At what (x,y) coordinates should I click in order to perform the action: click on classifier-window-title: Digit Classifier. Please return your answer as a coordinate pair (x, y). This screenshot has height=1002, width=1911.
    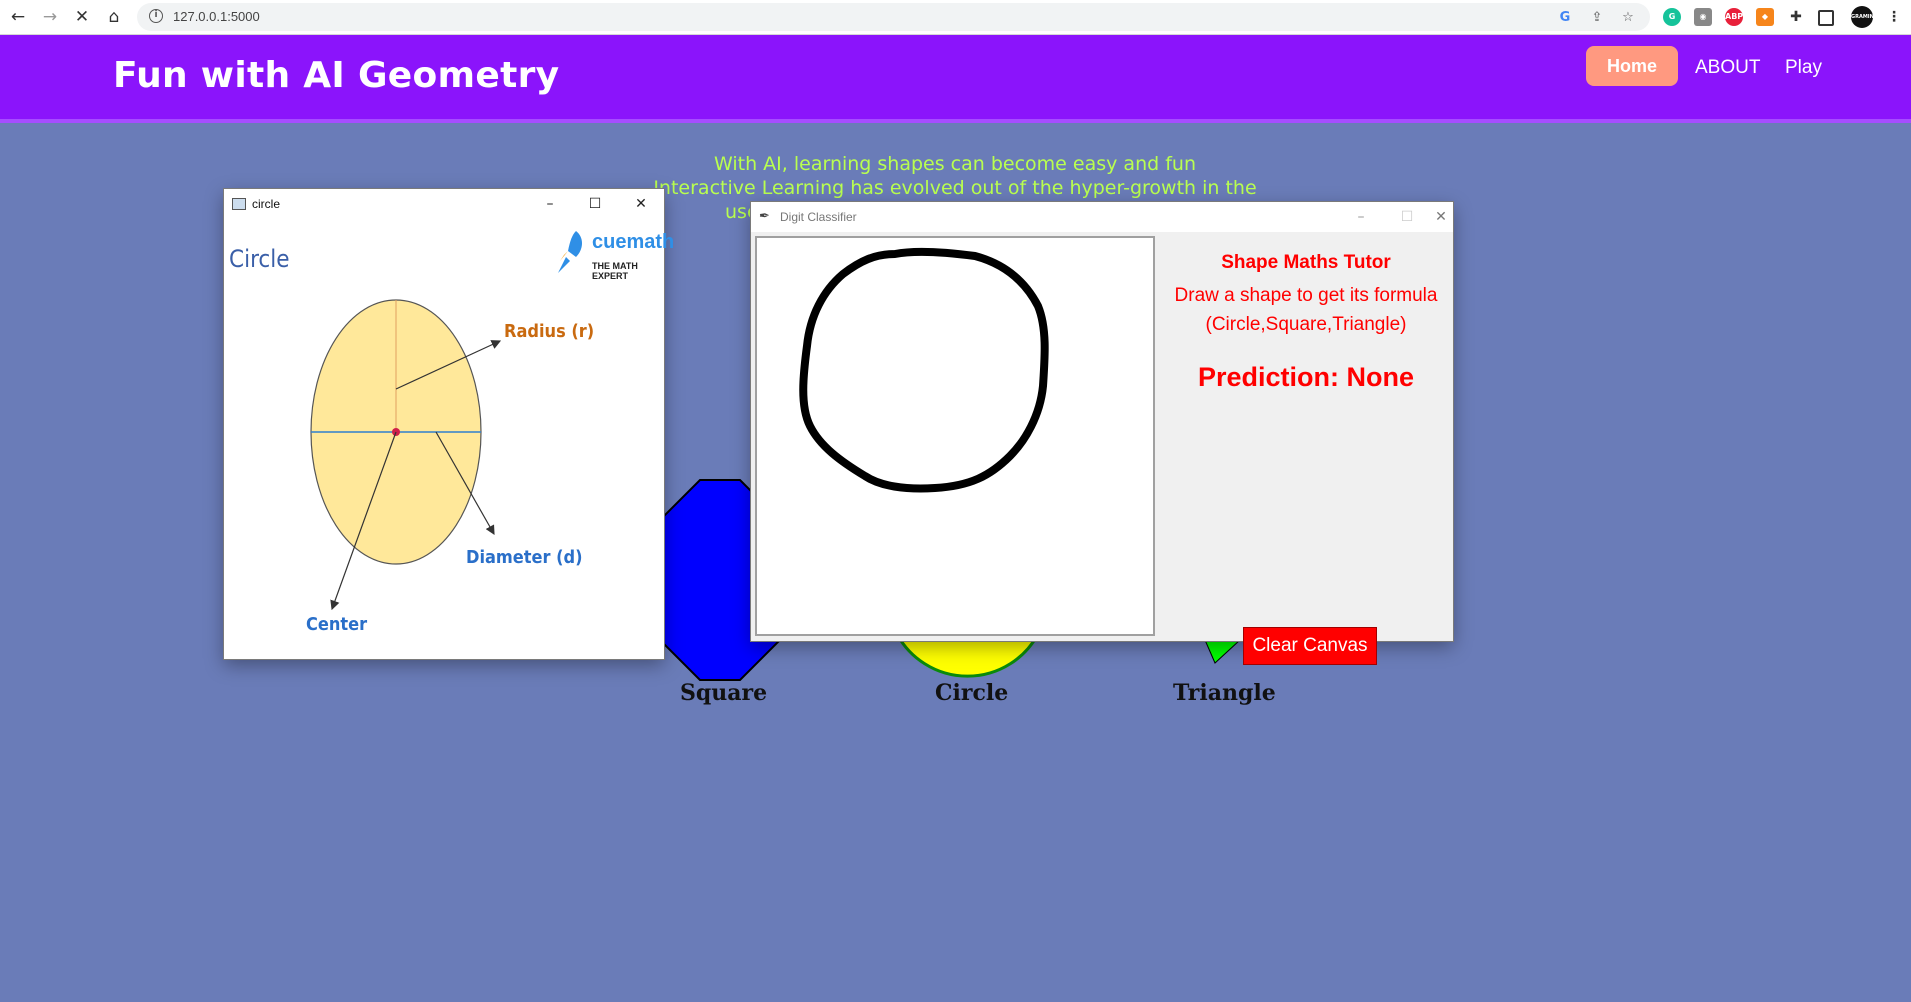
    Looking at the image, I should click on (818, 217).